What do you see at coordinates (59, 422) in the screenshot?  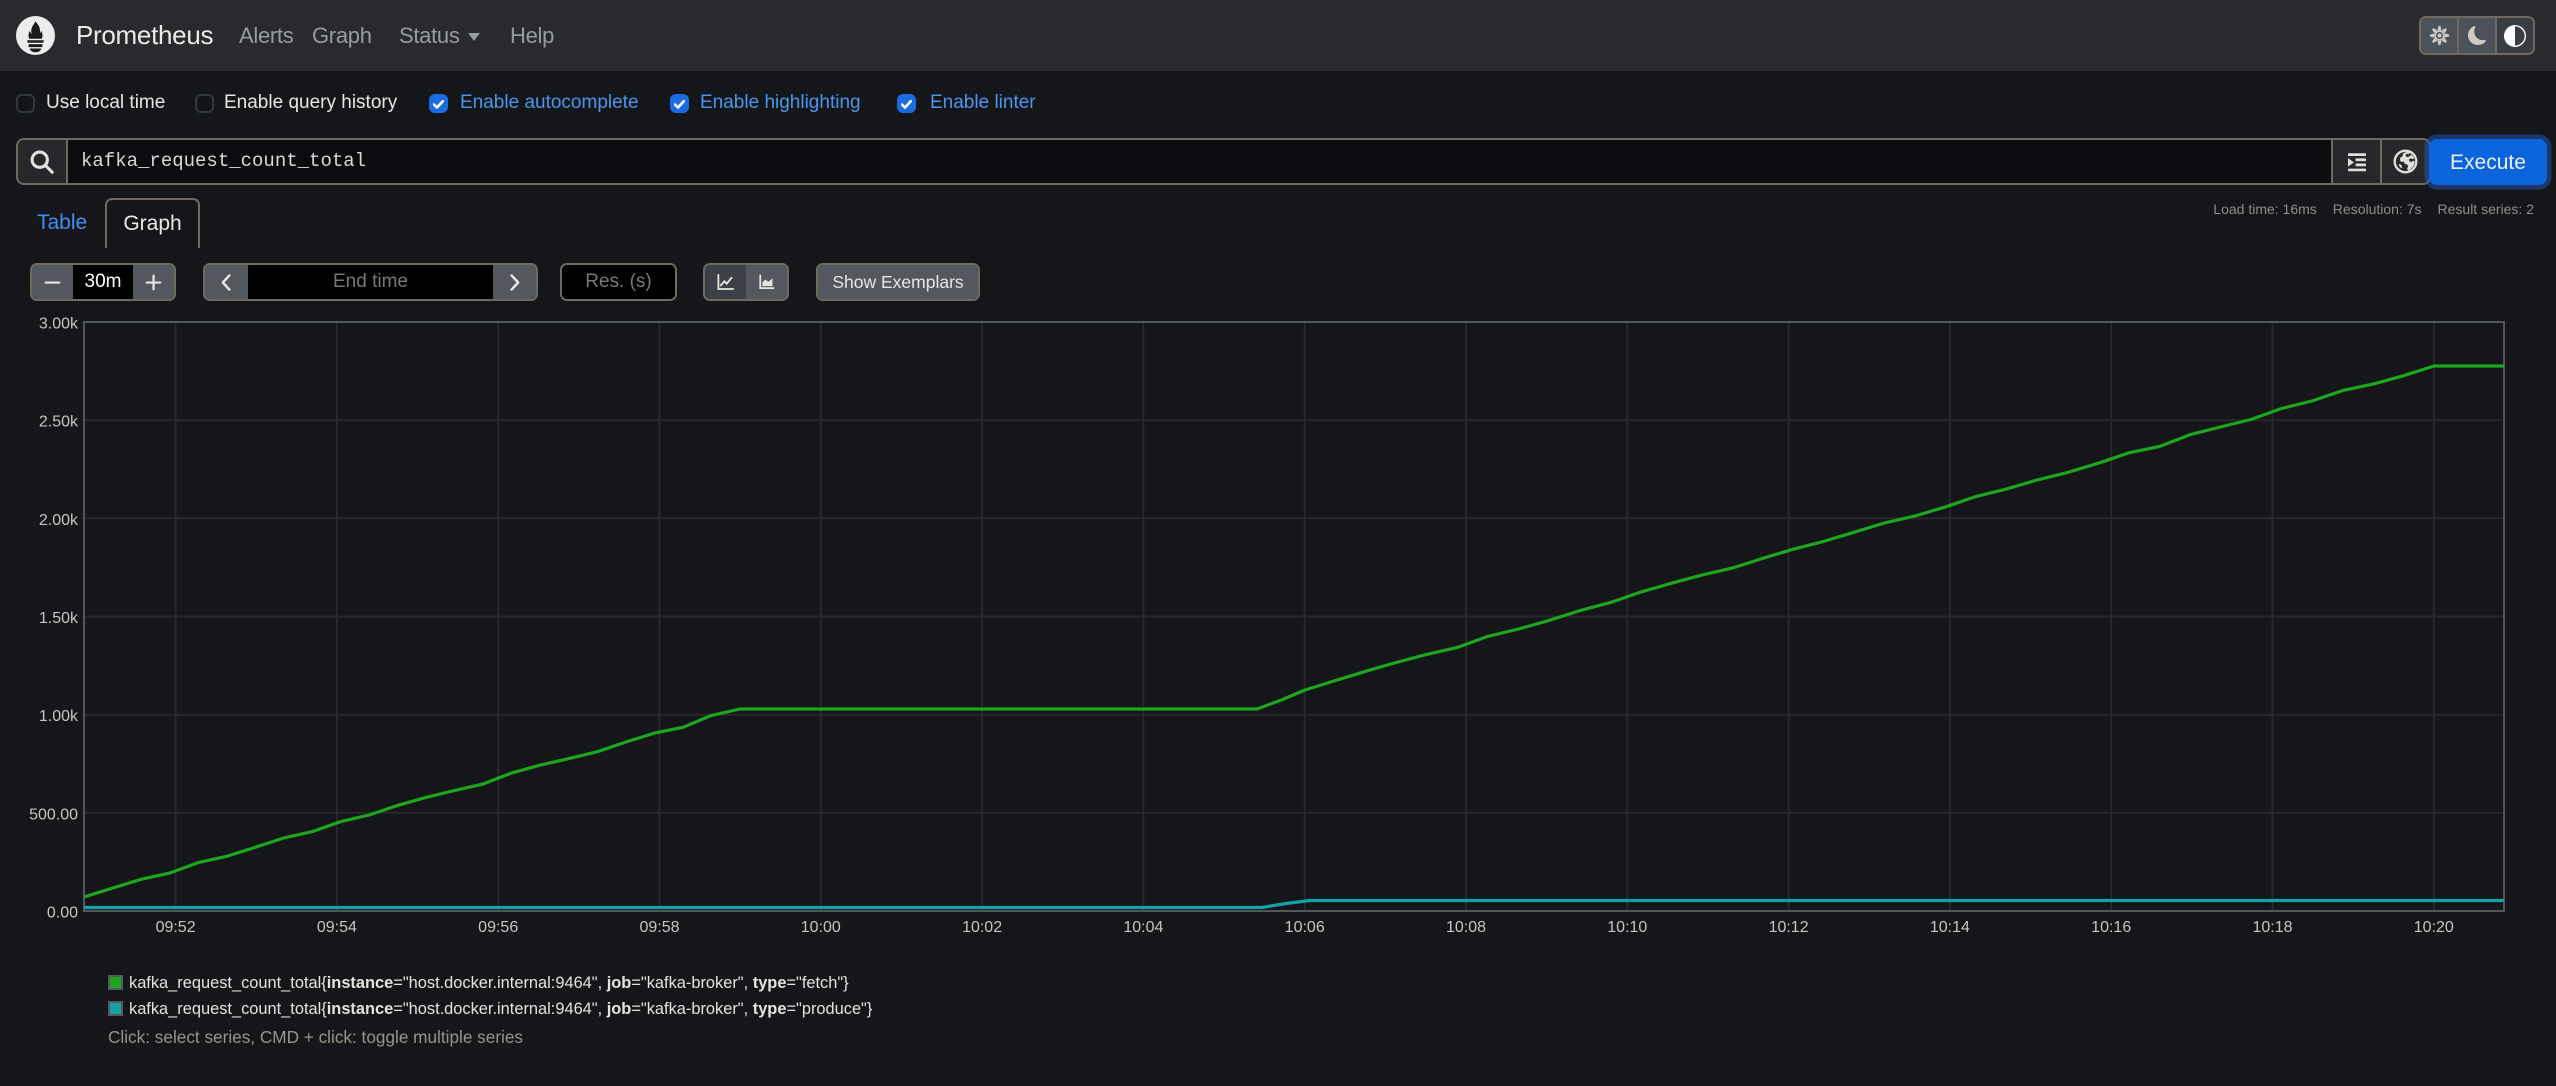 I see `svg-text: 2.50k` at bounding box center [59, 422].